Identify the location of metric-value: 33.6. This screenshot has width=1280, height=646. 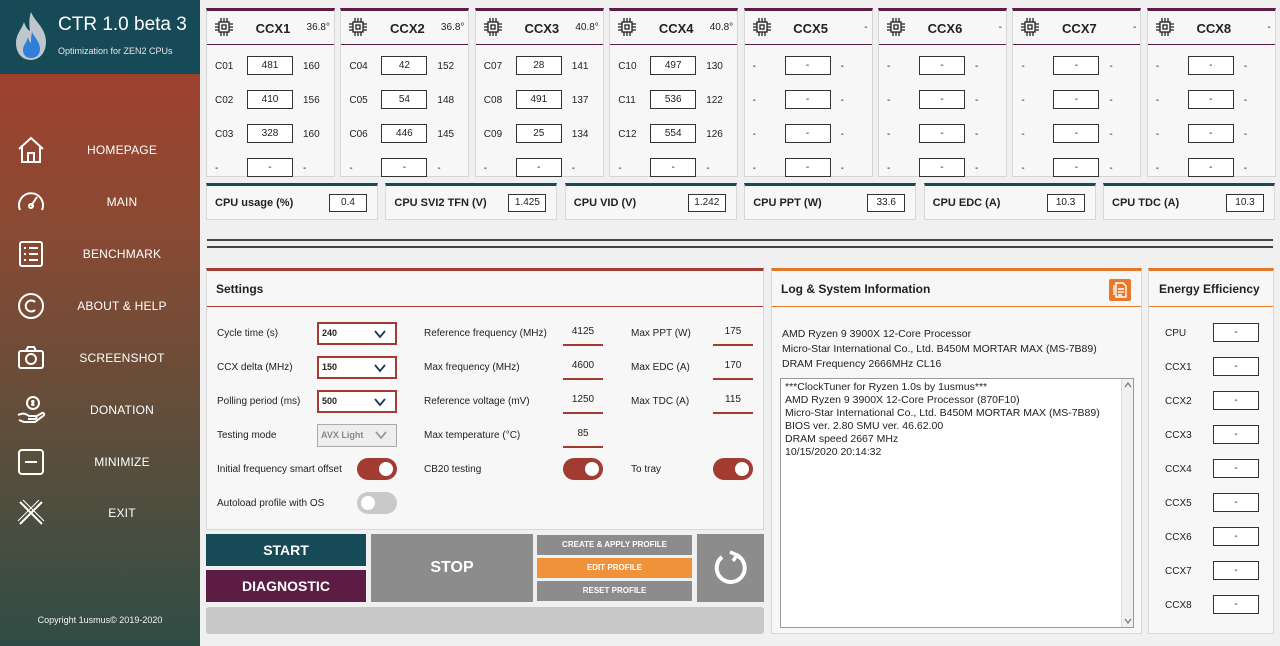
(886, 203).